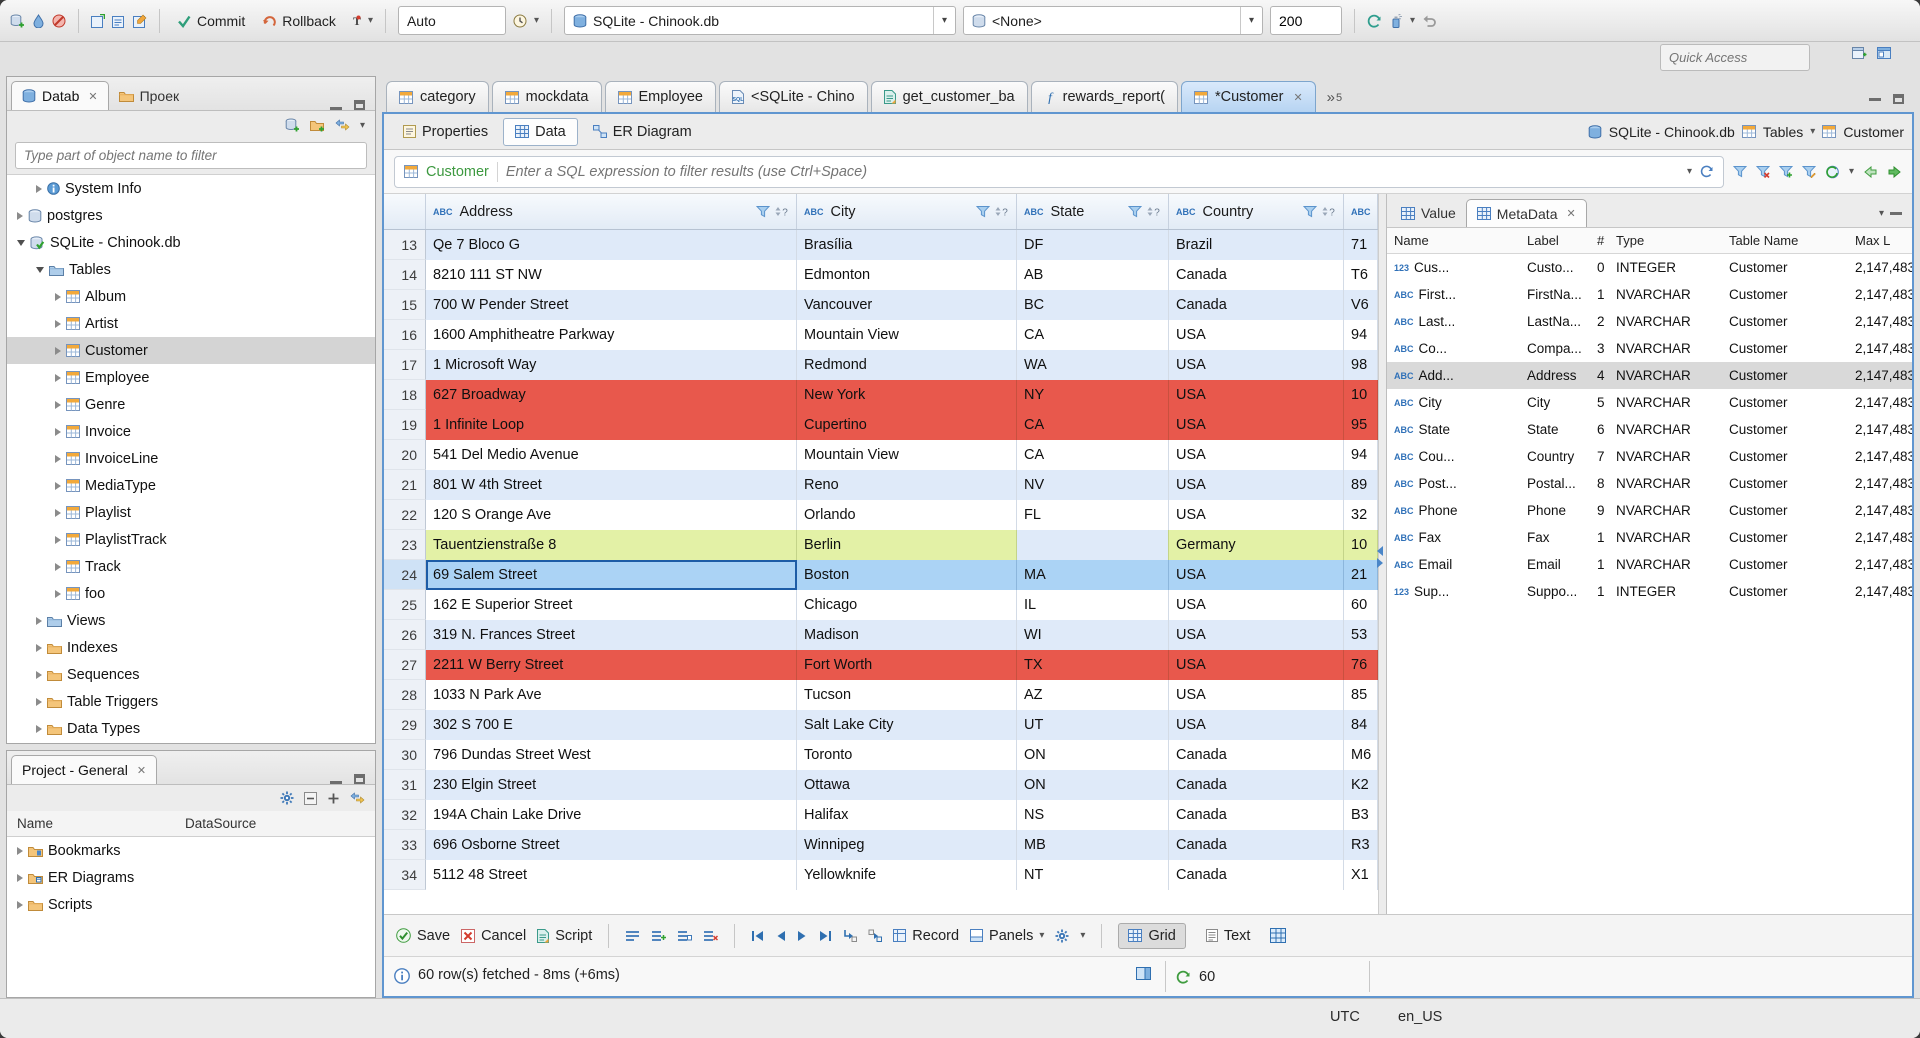  Describe the element at coordinates (1361, 695) in the screenshot. I see `cell: 85` at that location.